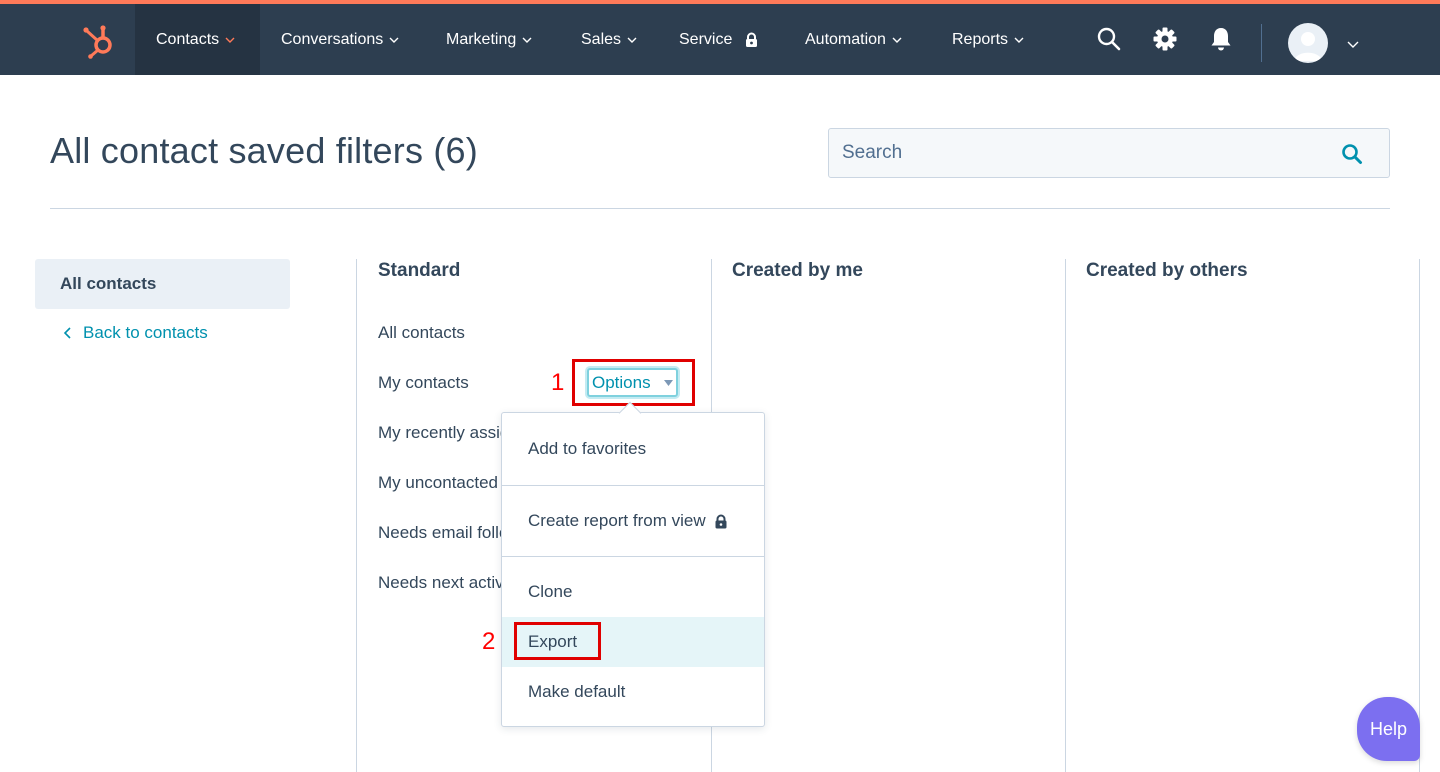 The width and height of the screenshot is (1440, 772). I want to click on filter-item-all-contacts: All contacts, so click(440, 333).